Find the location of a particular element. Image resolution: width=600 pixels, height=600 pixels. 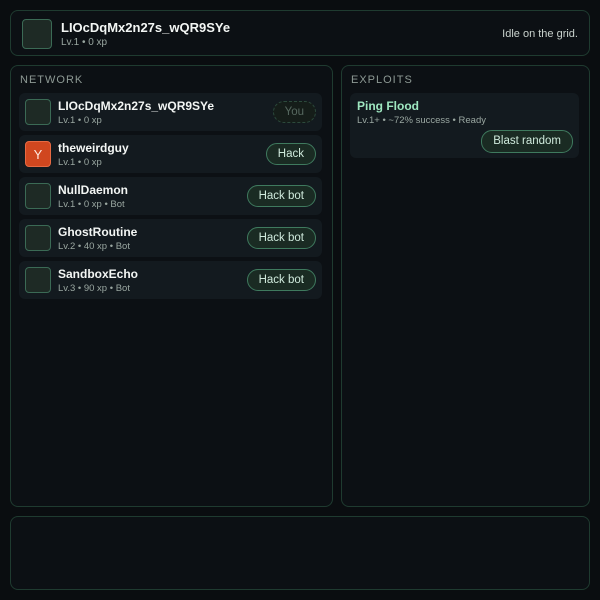

blast-random-button: Blast random is located at coordinates (527, 141).